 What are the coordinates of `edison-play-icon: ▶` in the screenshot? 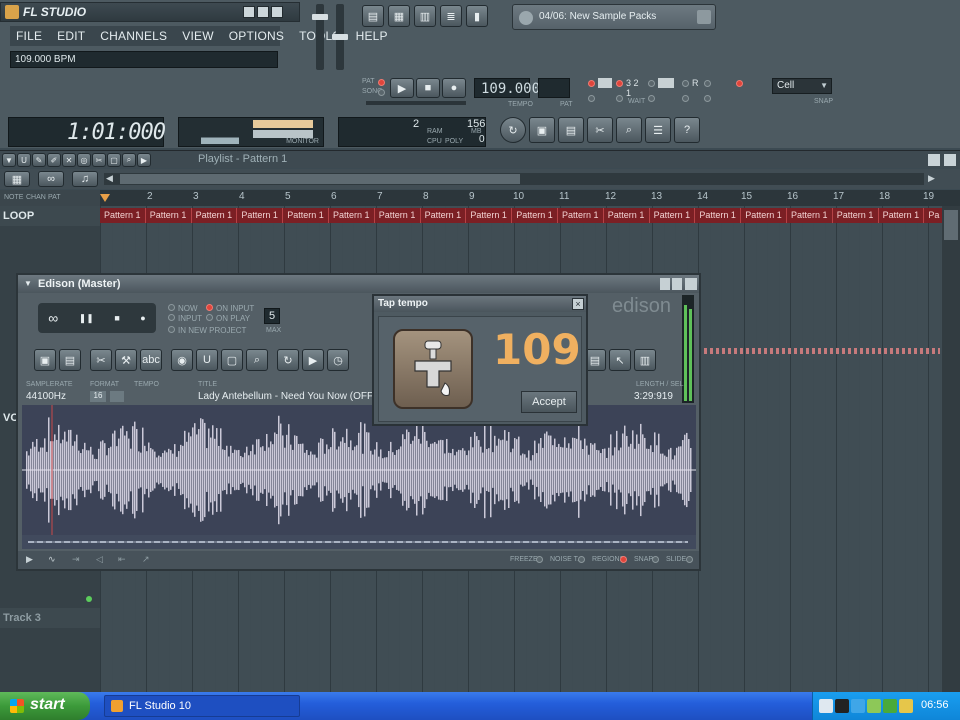 It's located at (29, 559).